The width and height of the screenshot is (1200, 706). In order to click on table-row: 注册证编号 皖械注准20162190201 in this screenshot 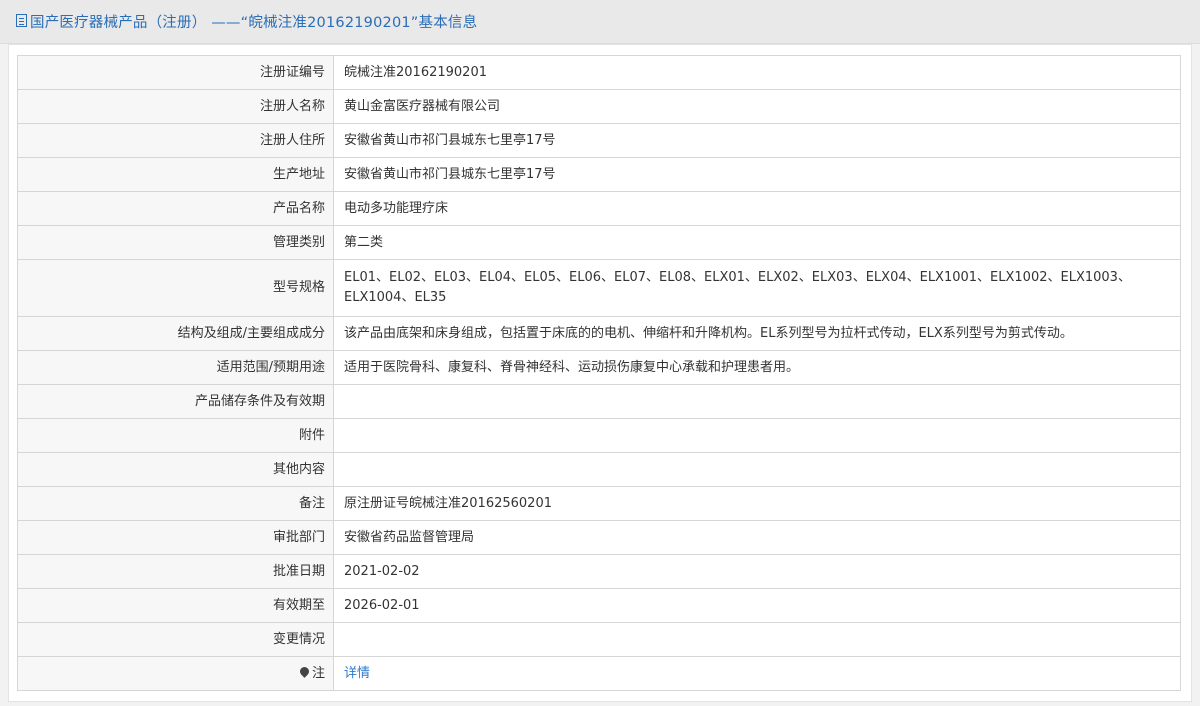, I will do `click(599, 72)`.